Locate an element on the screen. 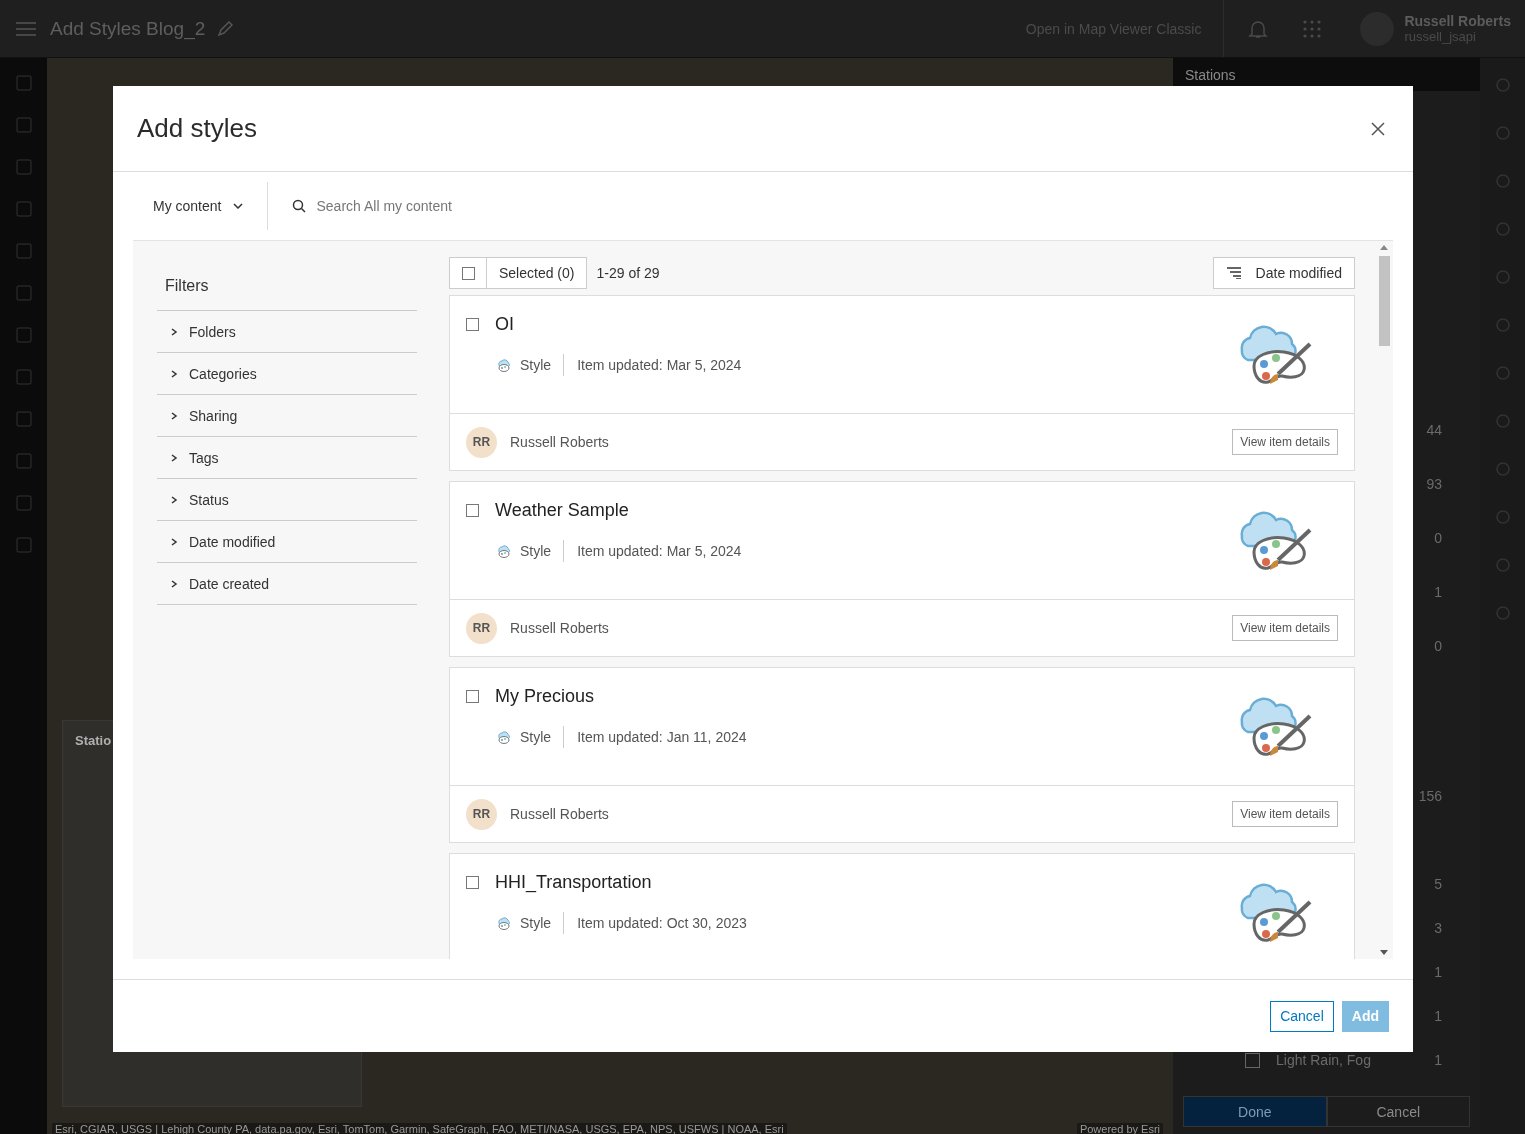 Image resolution: width=1525 pixels, height=1134 pixels. count-value: 93 is located at coordinates (1434, 484).